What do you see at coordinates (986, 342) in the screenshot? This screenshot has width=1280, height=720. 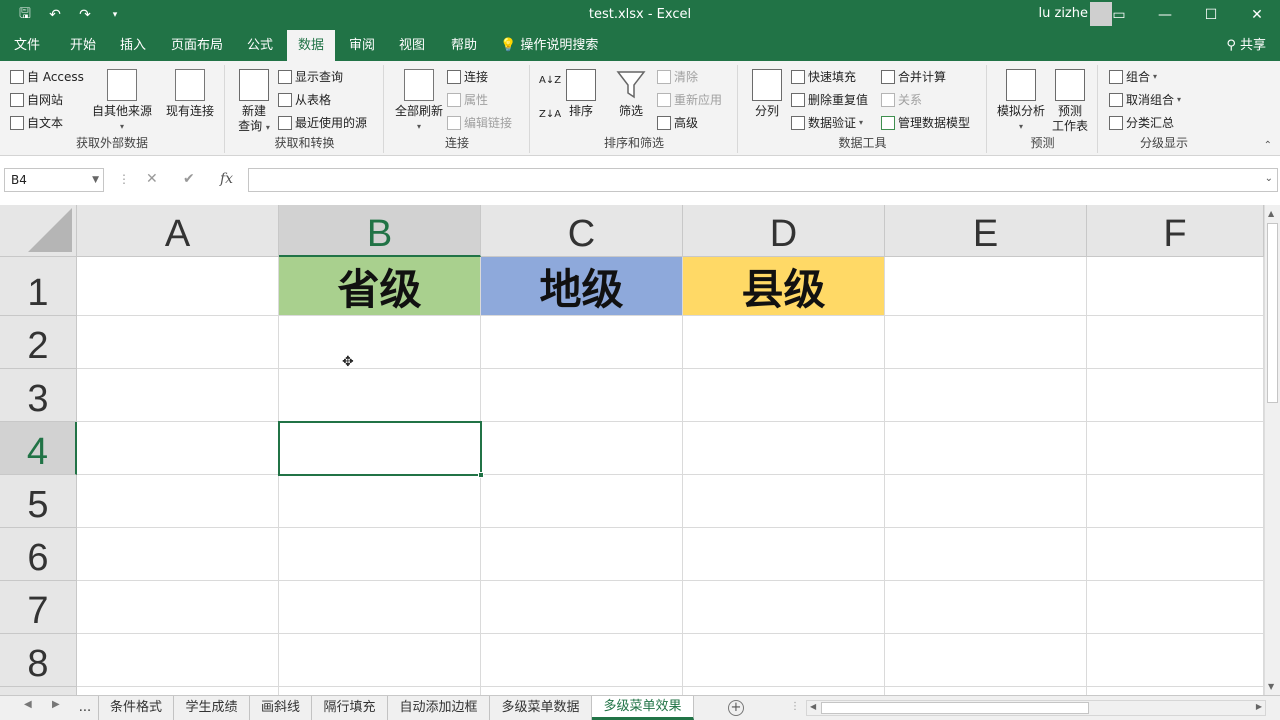 I see `cell-e2` at bounding box center [986, 342].